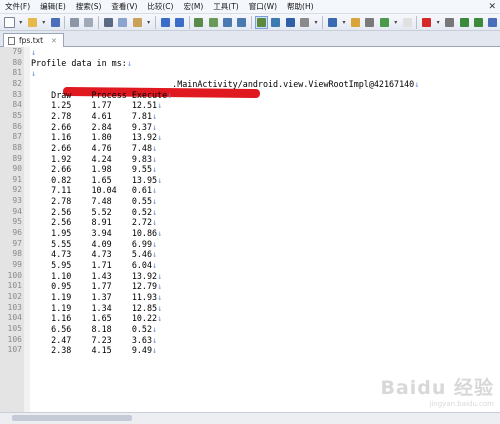  What do you see at coordinates (55, 22) in the screenshot?
I see `save-icon` at bounding box center [55, 22].